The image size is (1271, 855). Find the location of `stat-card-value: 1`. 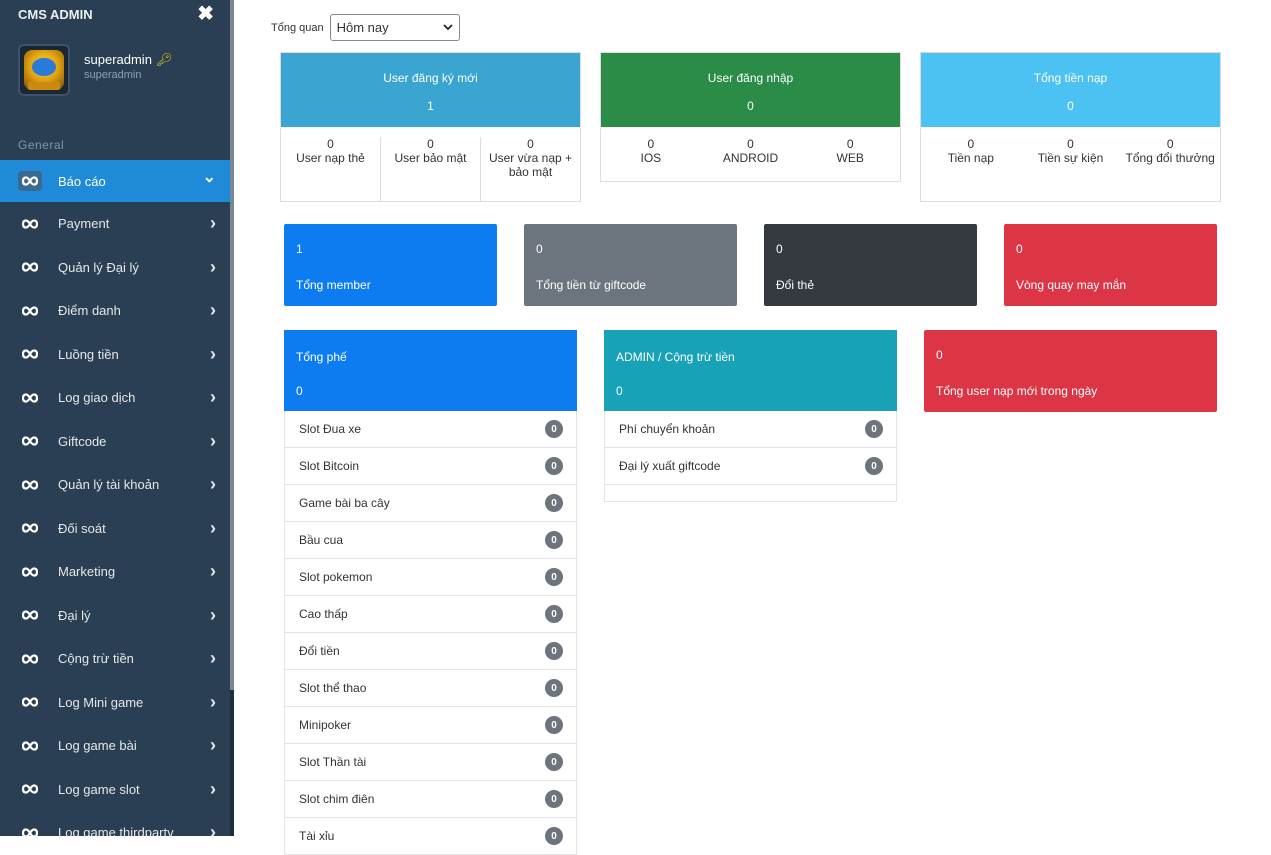

stat-card-value: 1 is located at coordinates (430, 106).